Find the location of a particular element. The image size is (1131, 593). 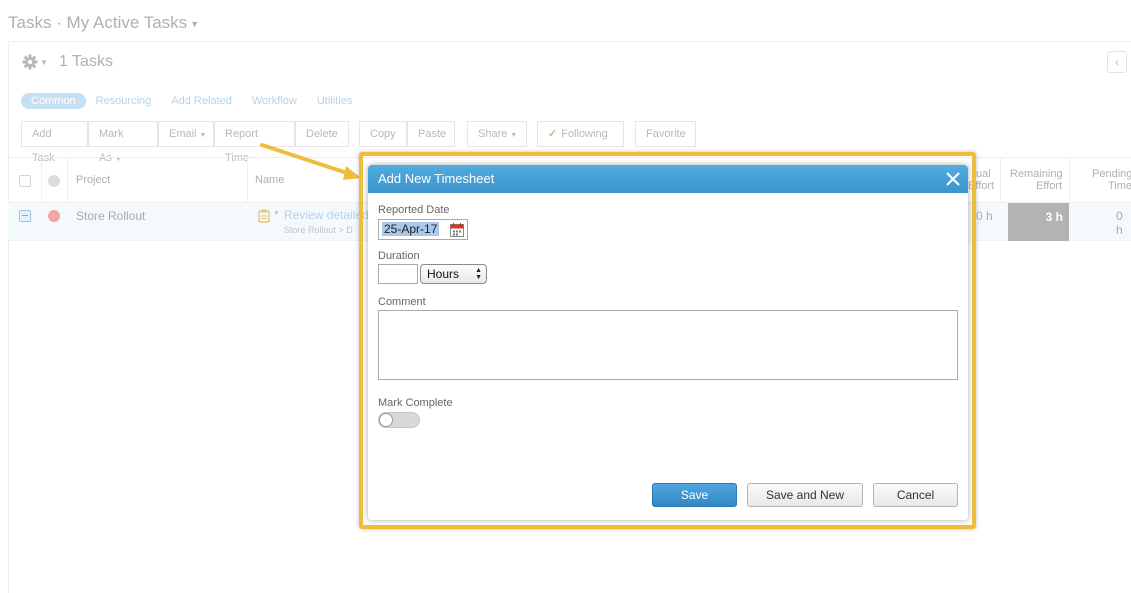

copy-label: Copy is located at coordinates (383, 134).